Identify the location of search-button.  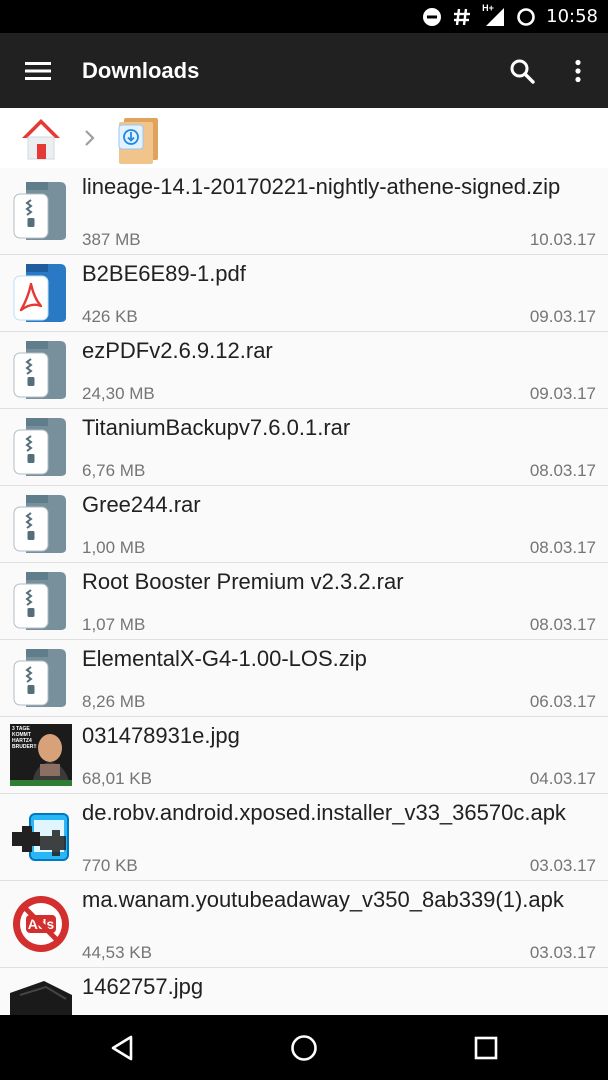
(522, 71).